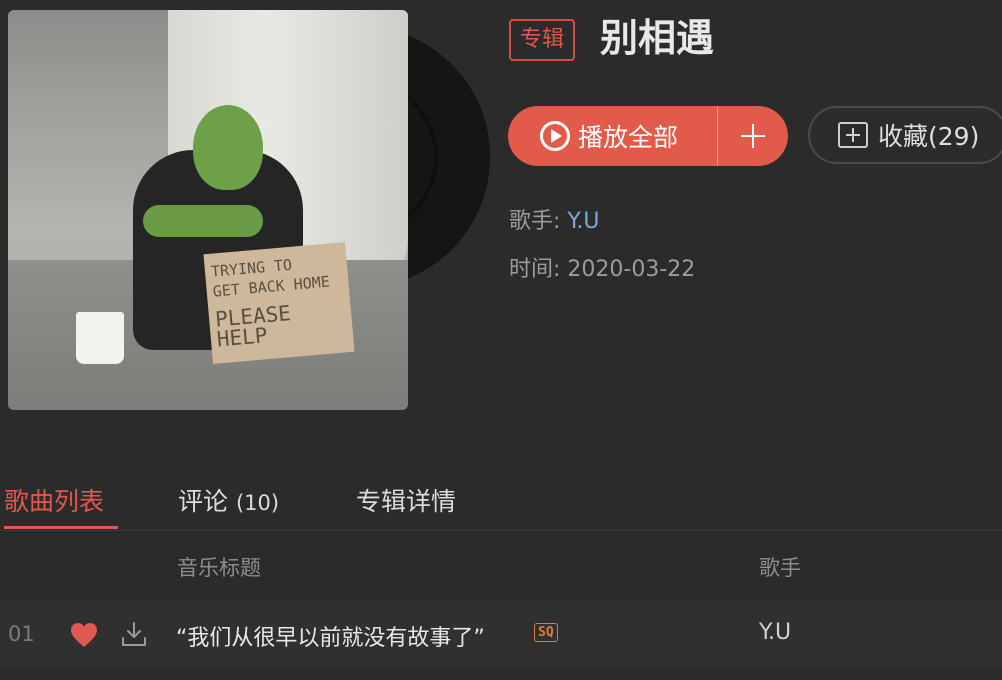 Image resolution: width=1002 pixels, height=680 pixels. I want to click on plus-icon, so click(753, 136).